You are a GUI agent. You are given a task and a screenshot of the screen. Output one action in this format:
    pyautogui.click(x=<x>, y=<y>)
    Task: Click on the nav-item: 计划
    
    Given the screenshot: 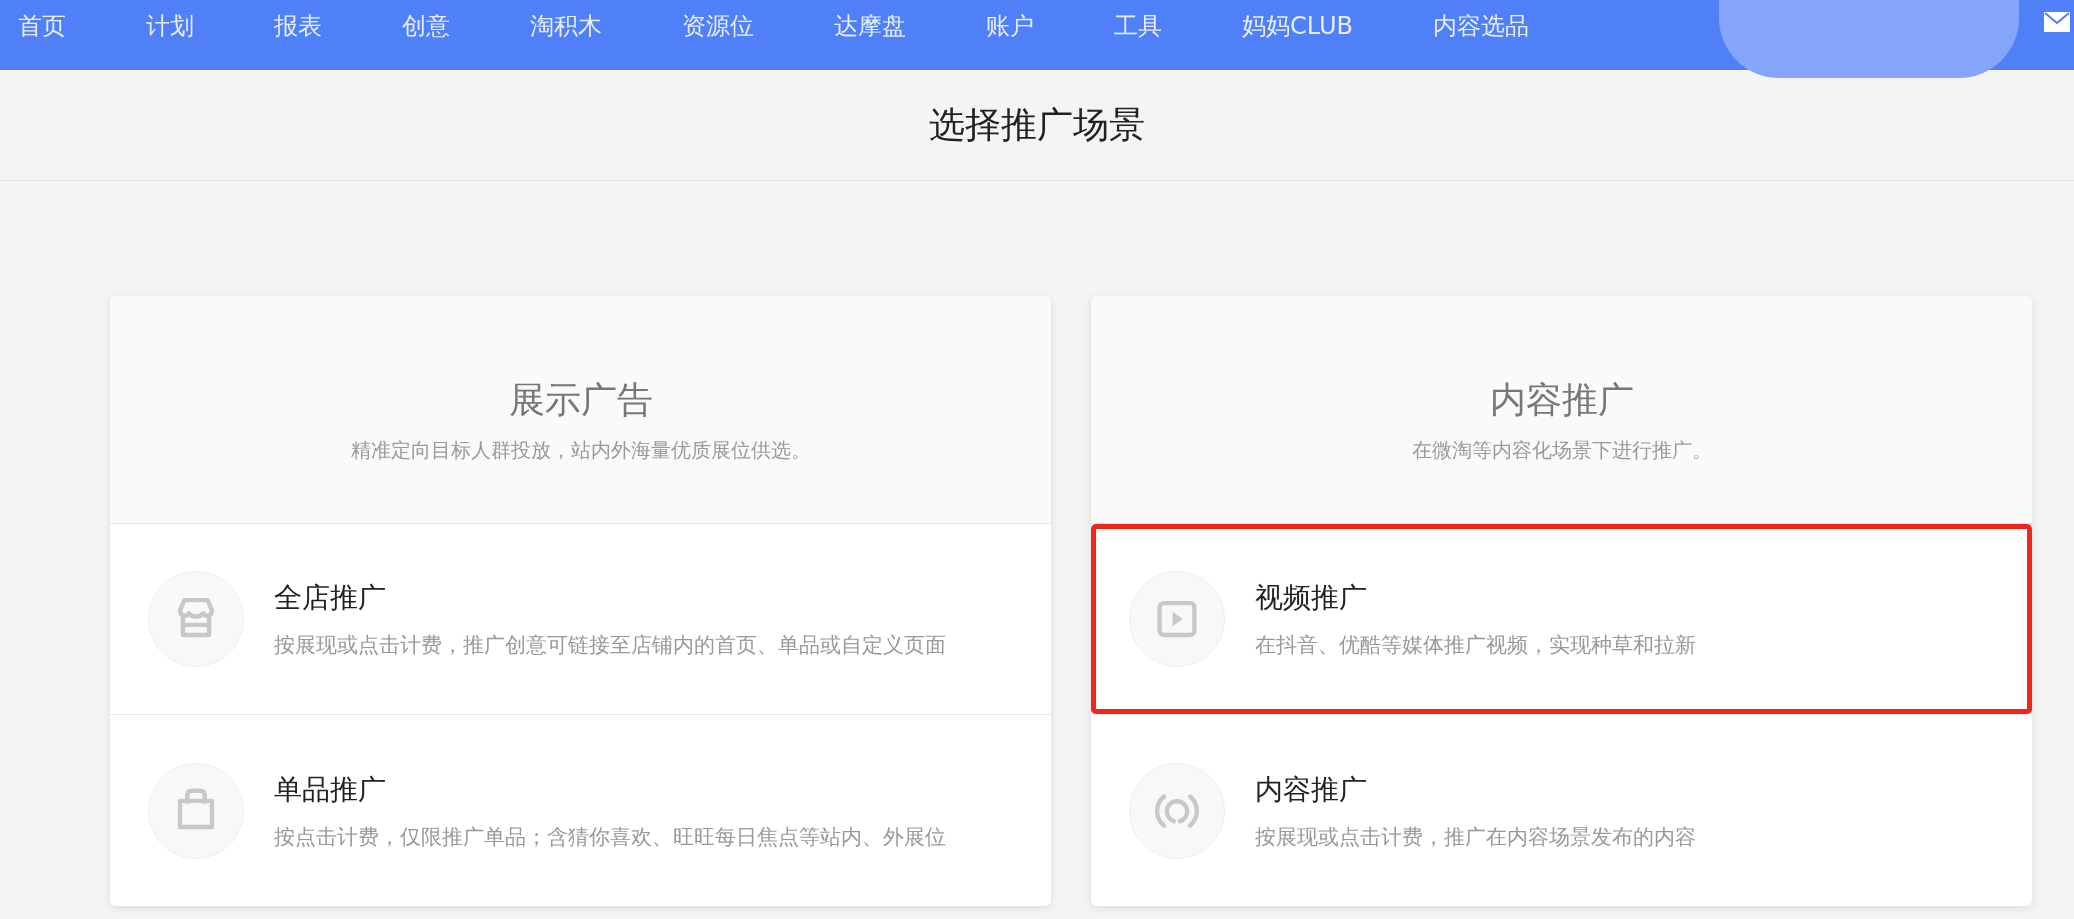 What is the action you would take?
    pyautogui.click(x=170, y=21)
    